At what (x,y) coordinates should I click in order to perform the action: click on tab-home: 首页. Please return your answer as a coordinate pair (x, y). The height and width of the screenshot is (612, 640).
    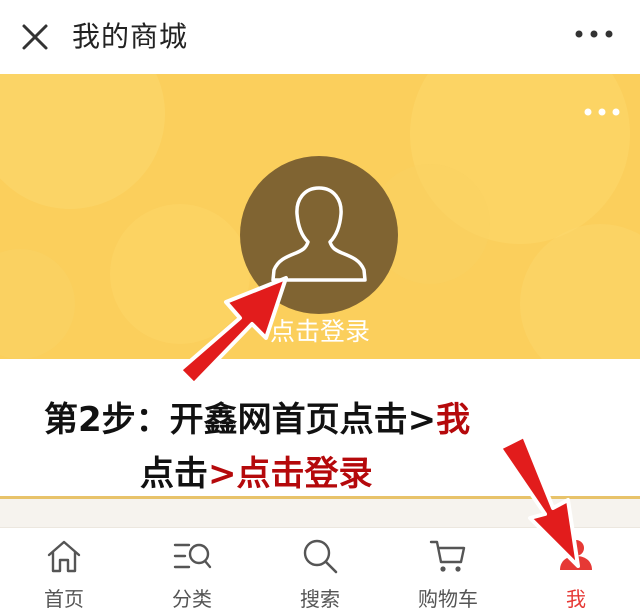
    Looking at the image, I should click on (64, 570).